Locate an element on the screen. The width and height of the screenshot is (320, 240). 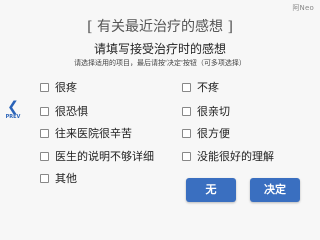
option-very-painful: 很疼 is located at coordinates (58, 87).